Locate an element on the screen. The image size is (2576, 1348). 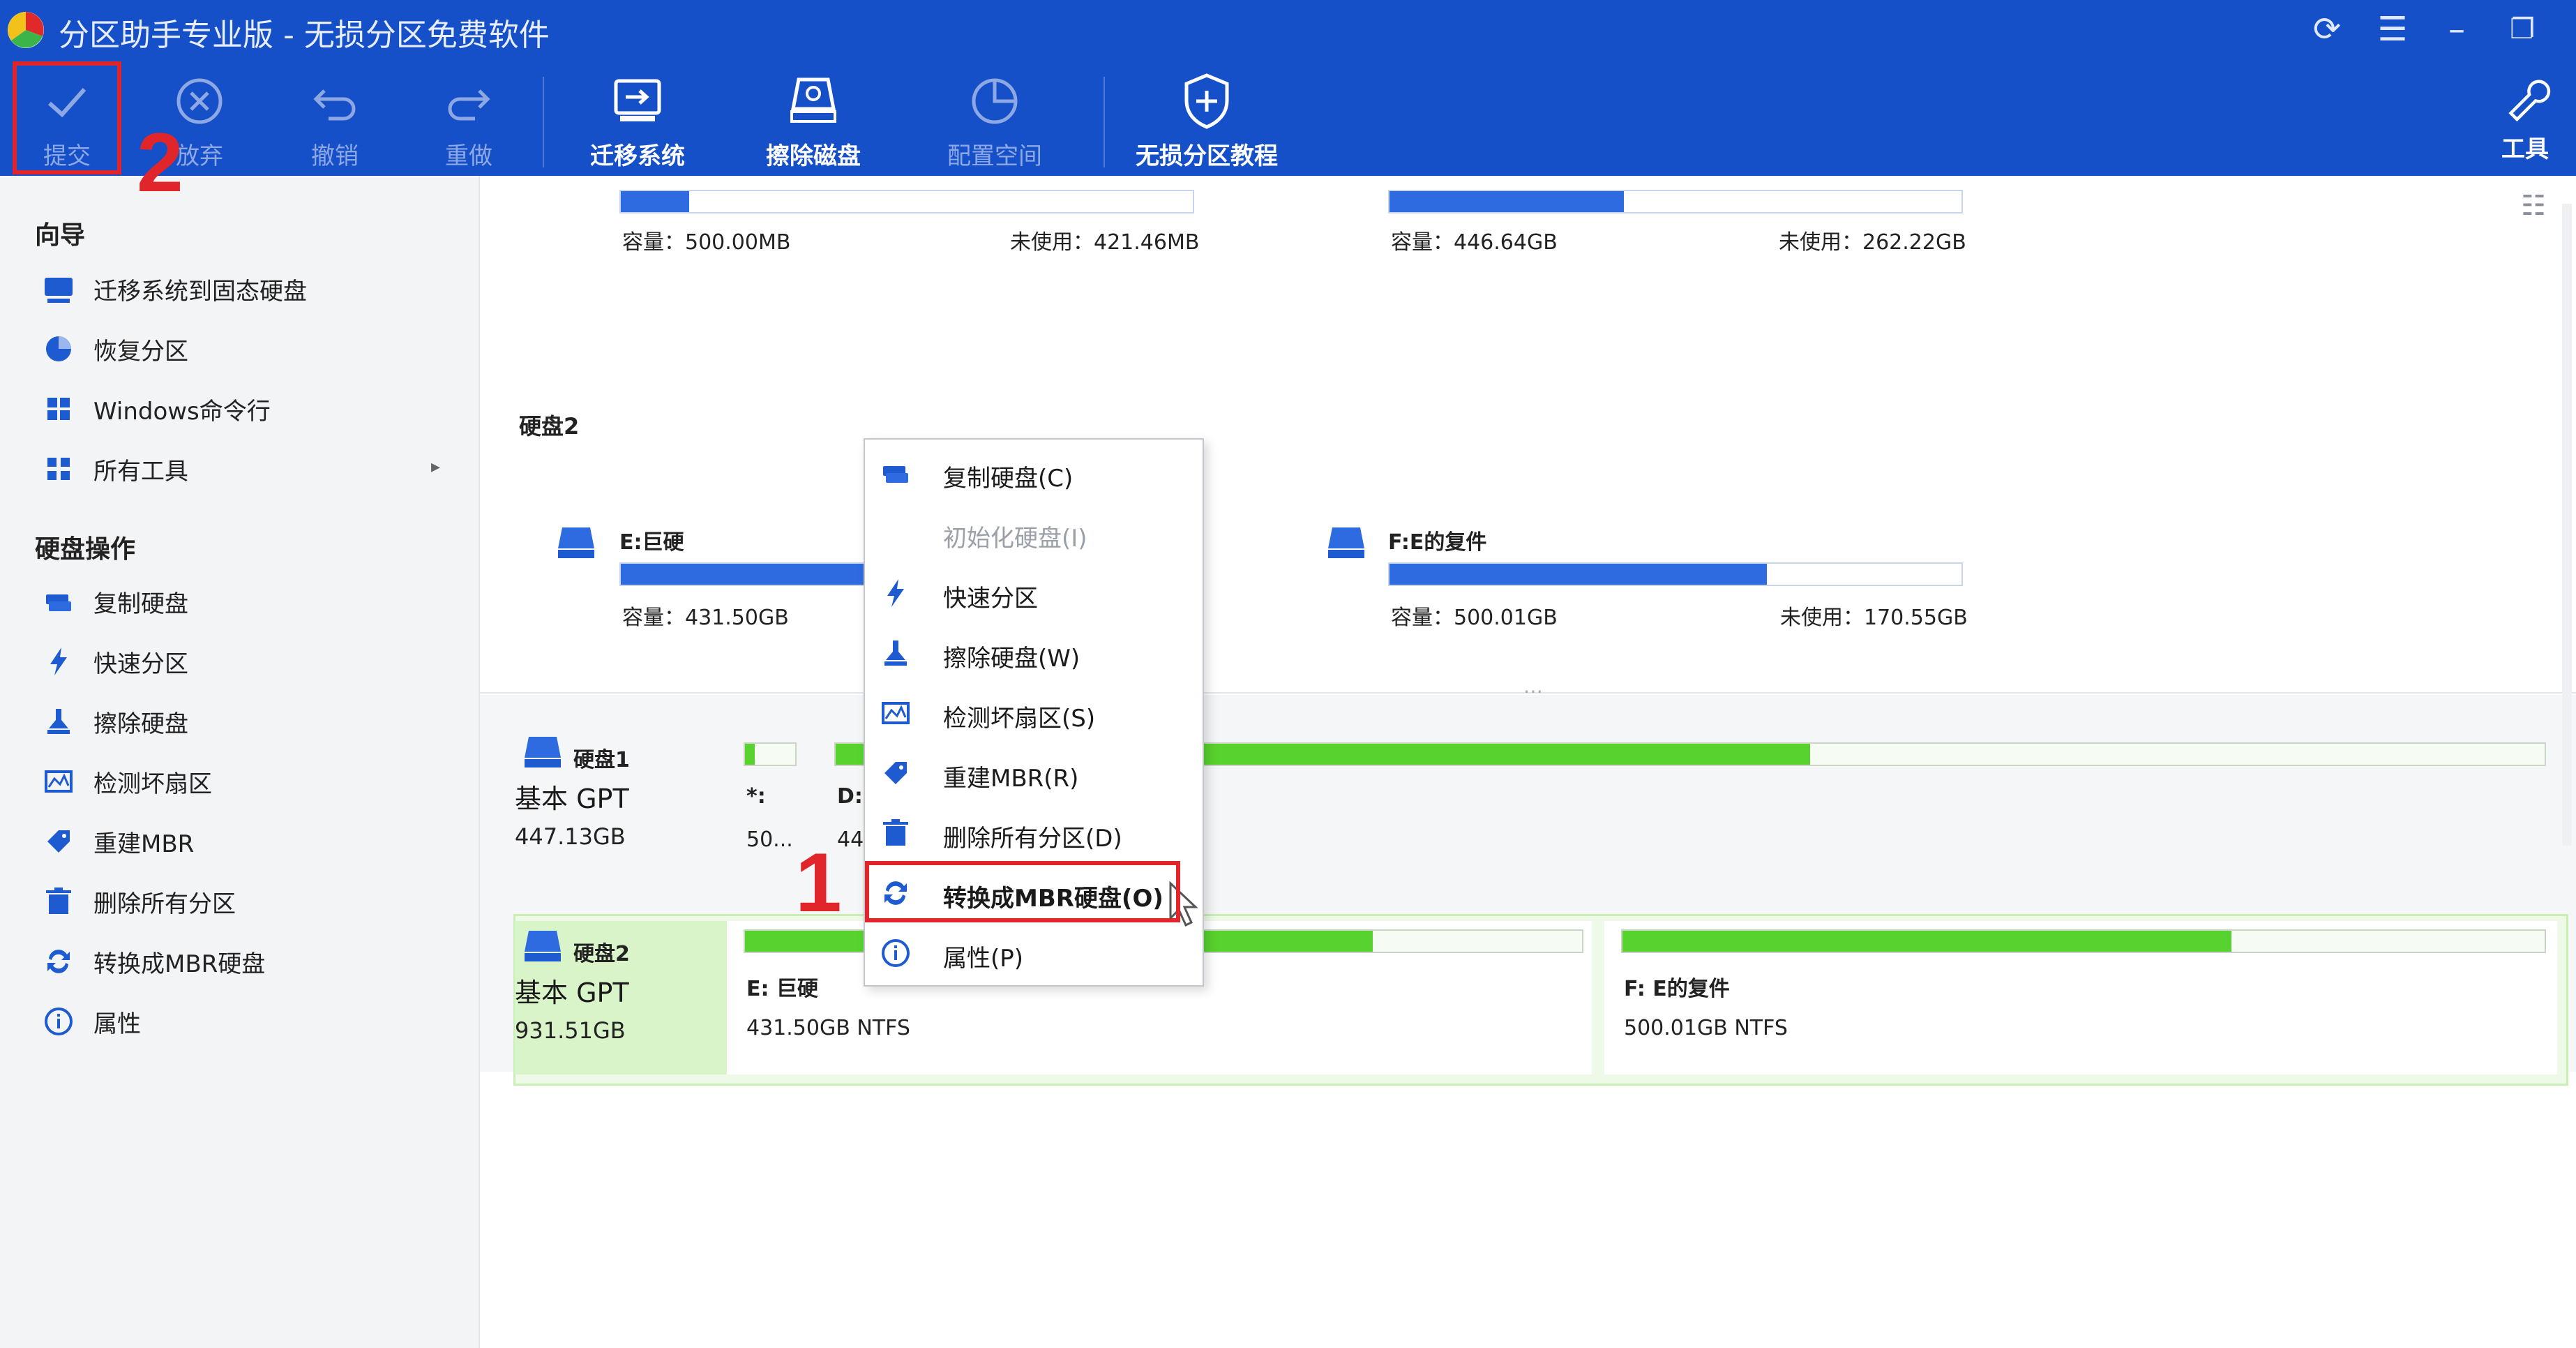
sidebar-item-properties: 属性 is located at coordinates (251, 1022).